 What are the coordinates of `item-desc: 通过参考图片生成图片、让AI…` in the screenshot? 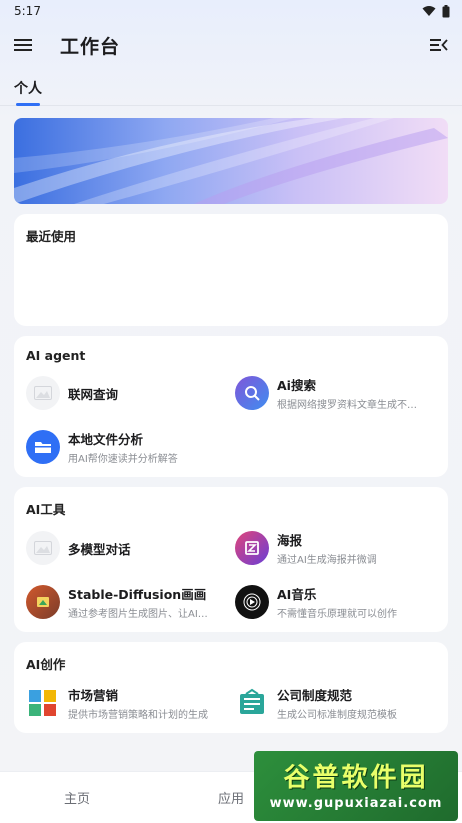 It's located at (138, 614).